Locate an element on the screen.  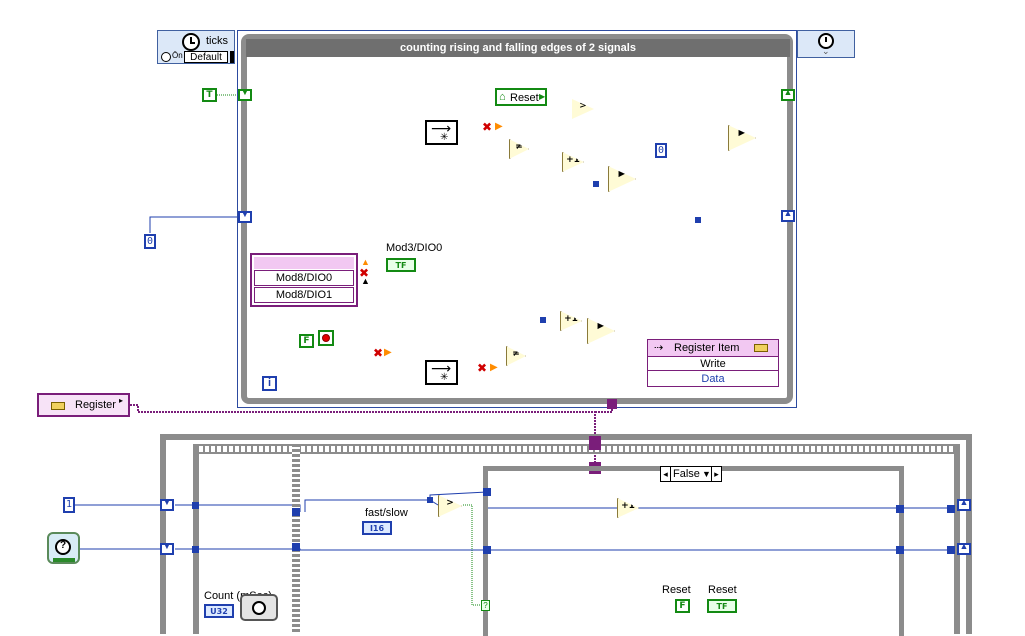
case-next-icon: ▸ is located at coordinates (716, 474).